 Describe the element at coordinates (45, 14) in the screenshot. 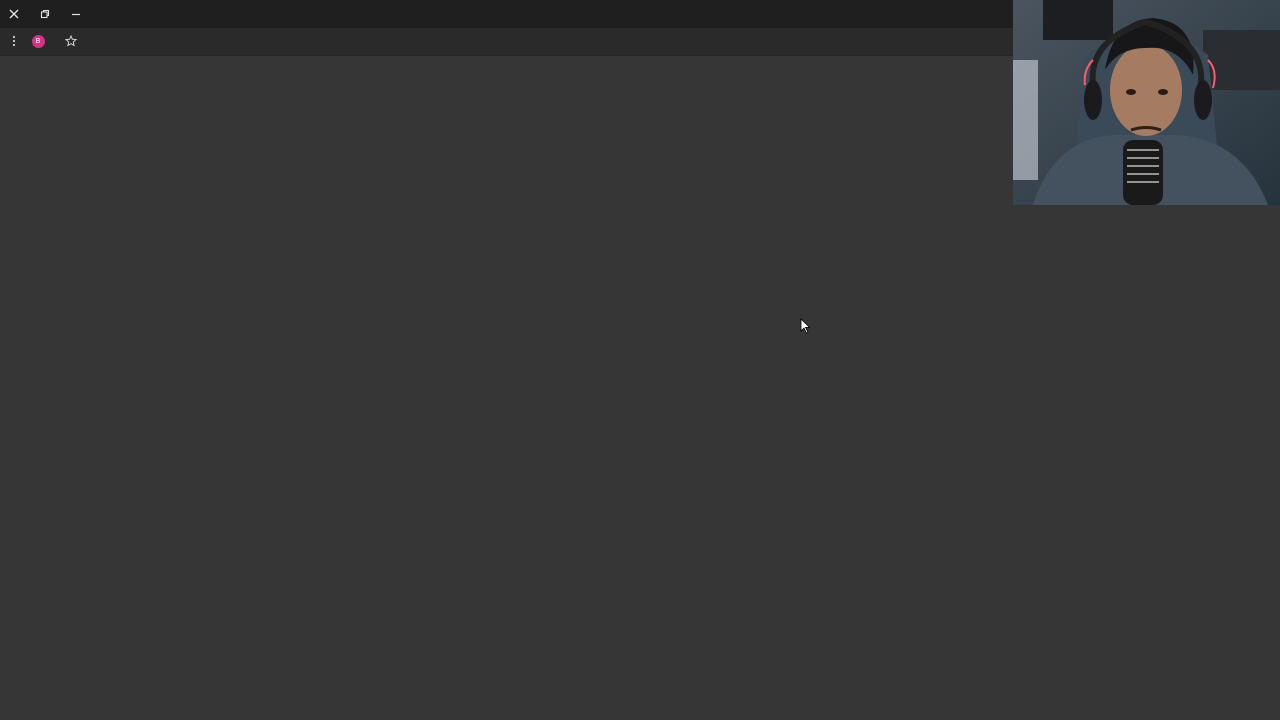

I see `restore-icon` at that location.